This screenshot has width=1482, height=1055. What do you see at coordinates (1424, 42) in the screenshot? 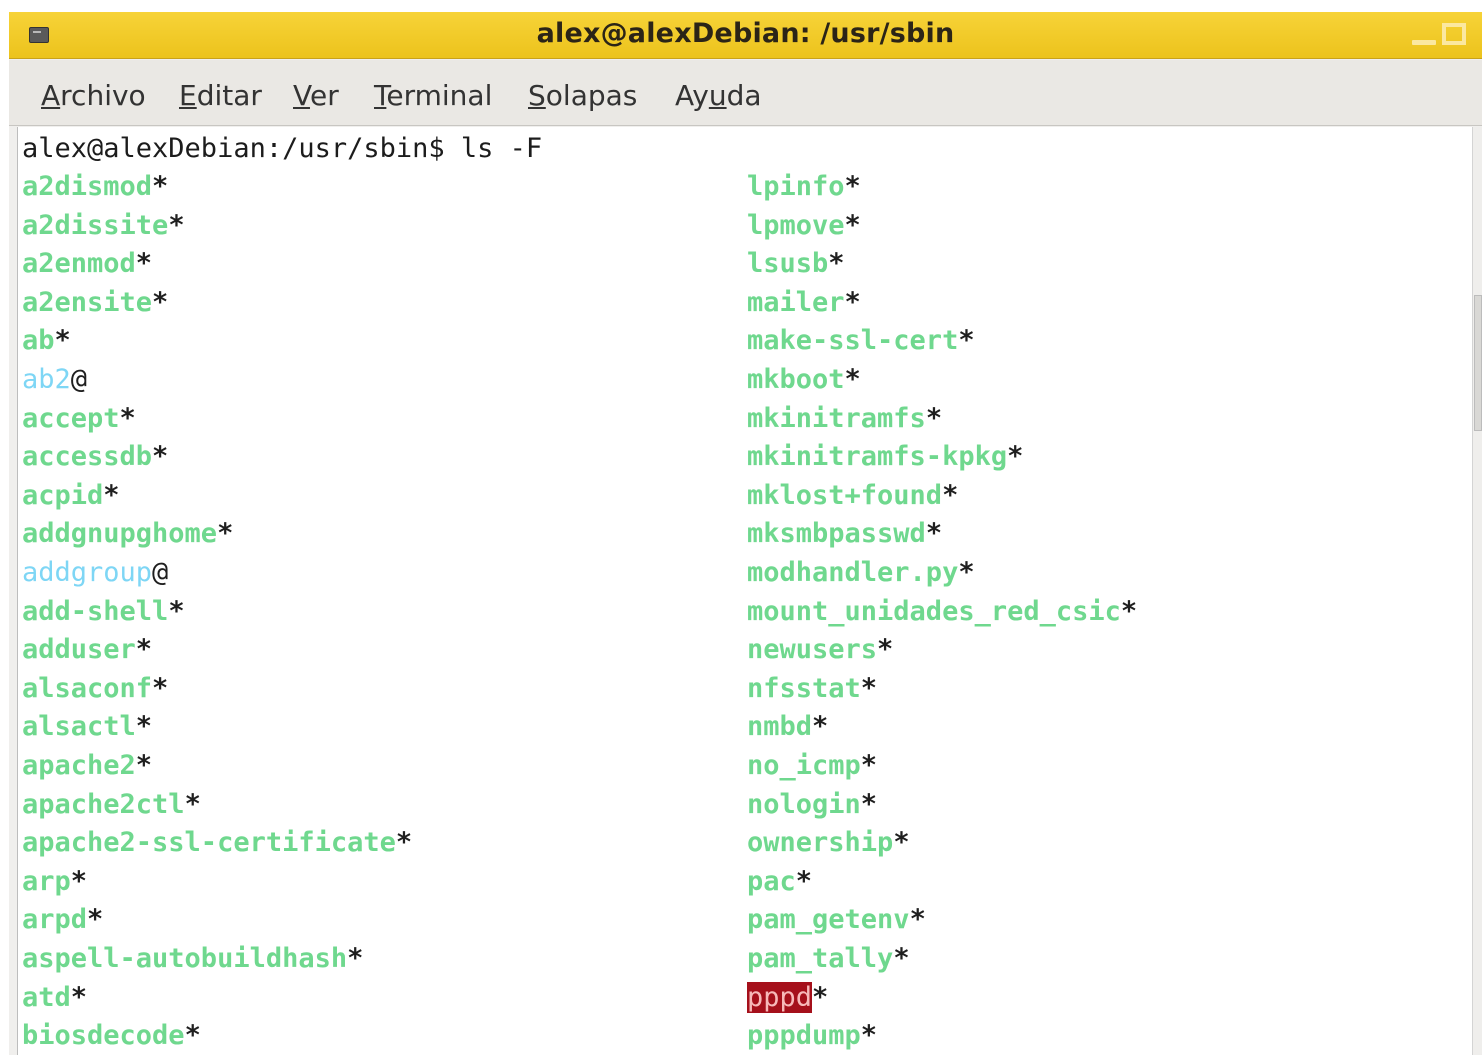
I see `minimize-icon` at bounding box center [1424, 42].